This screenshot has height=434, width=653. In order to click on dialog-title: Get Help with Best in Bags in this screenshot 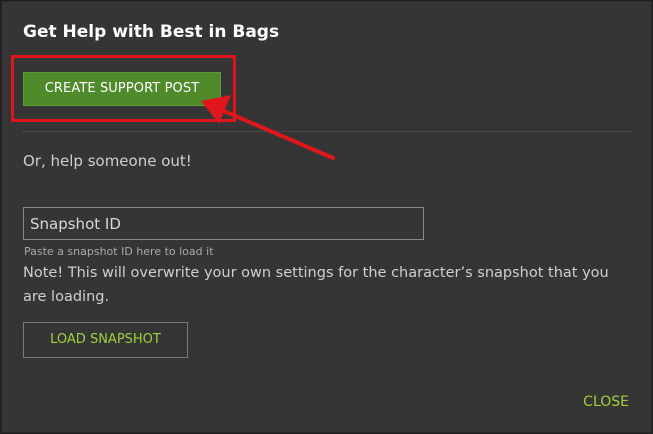, I will do `click(151, 32)`.